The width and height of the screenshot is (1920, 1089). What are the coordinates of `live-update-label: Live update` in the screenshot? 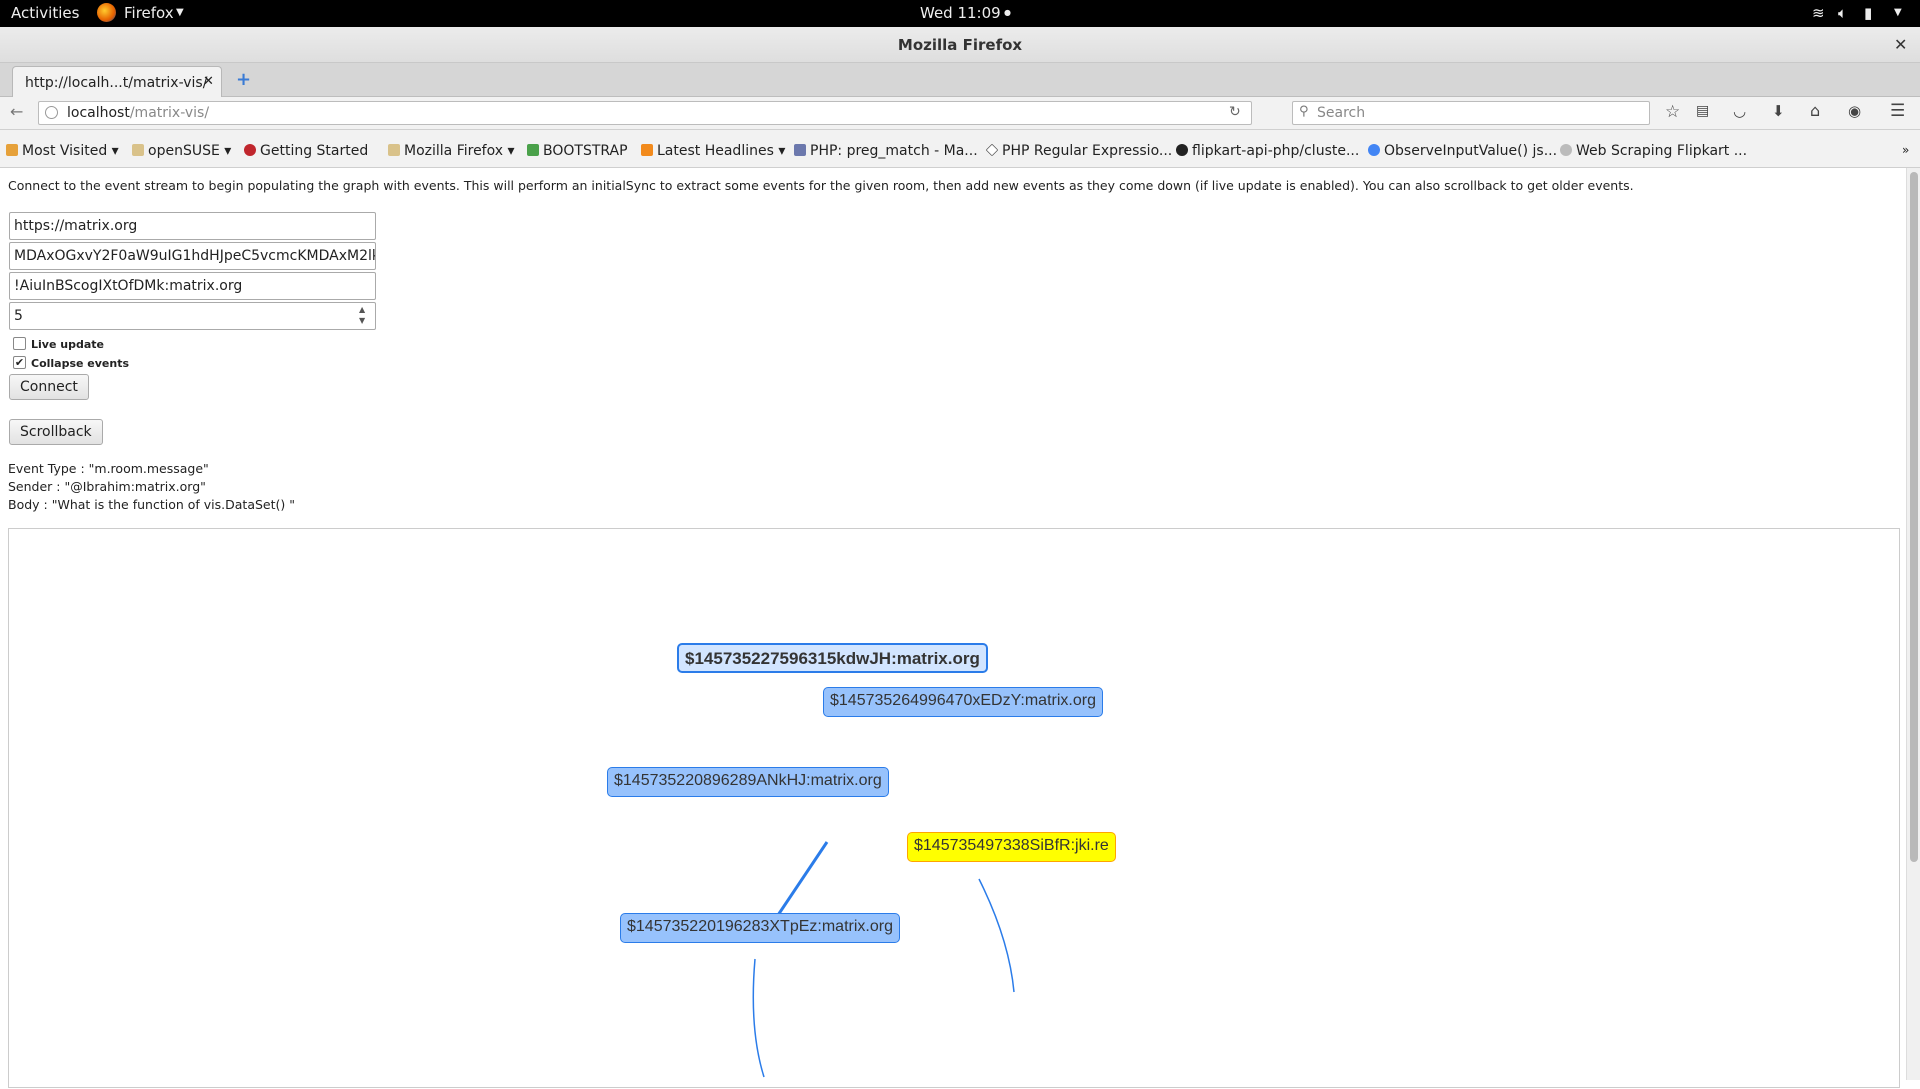 It's located at (67, 344).